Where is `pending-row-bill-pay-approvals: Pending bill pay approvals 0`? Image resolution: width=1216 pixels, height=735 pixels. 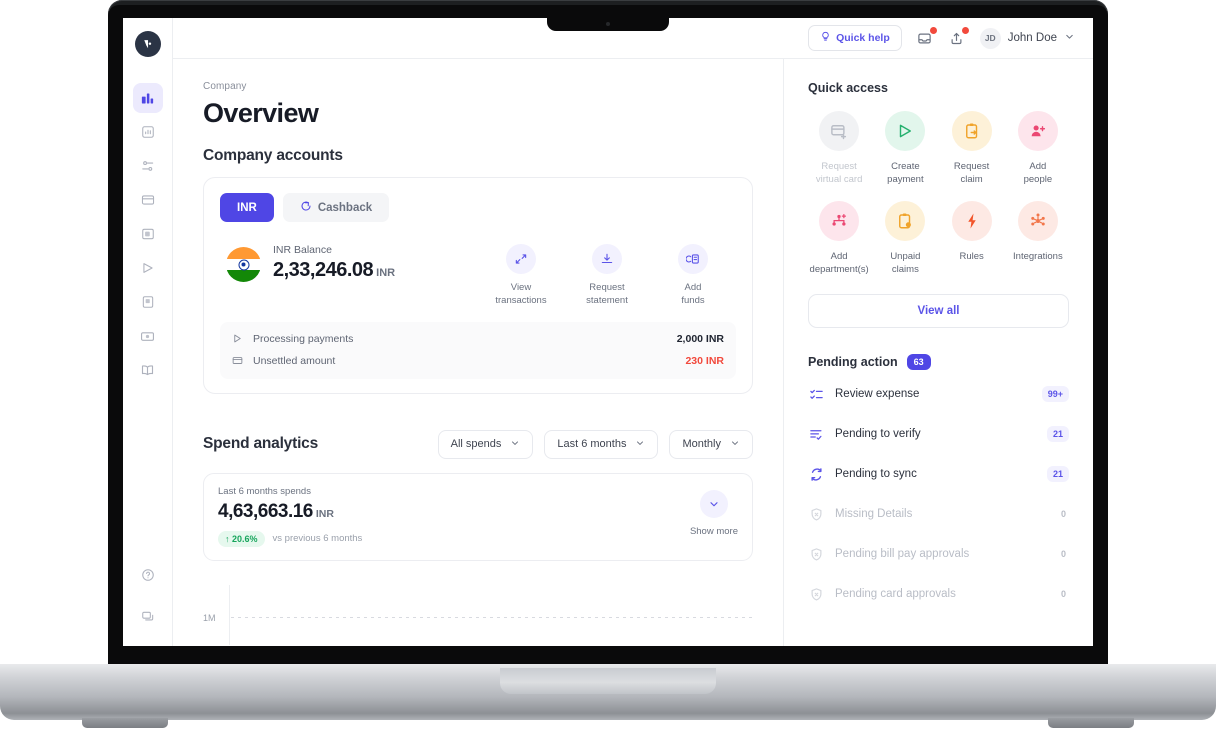
pending-row-bill-pay-approvals: Pending bill pay approvals 0 is located at coordinates (938, 554).